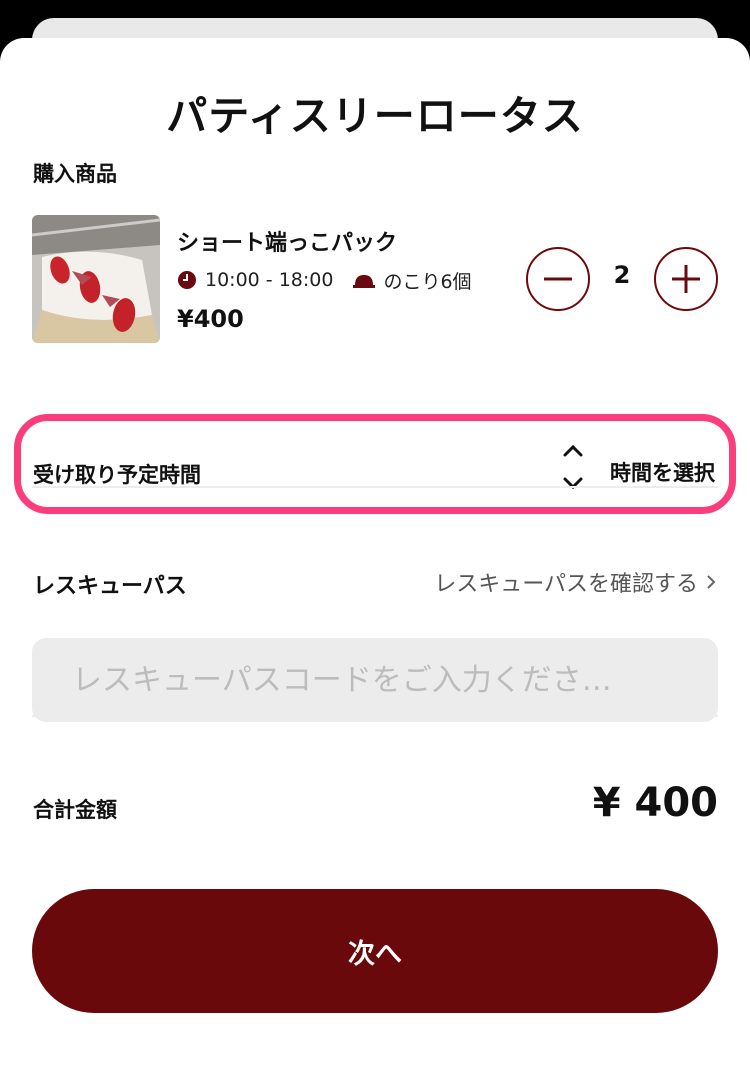 This screenshot has width=750, height=1088. Describe the element at coordinates (75, 810) in the screenshot. I see `total-label: 合計金額` at that location.